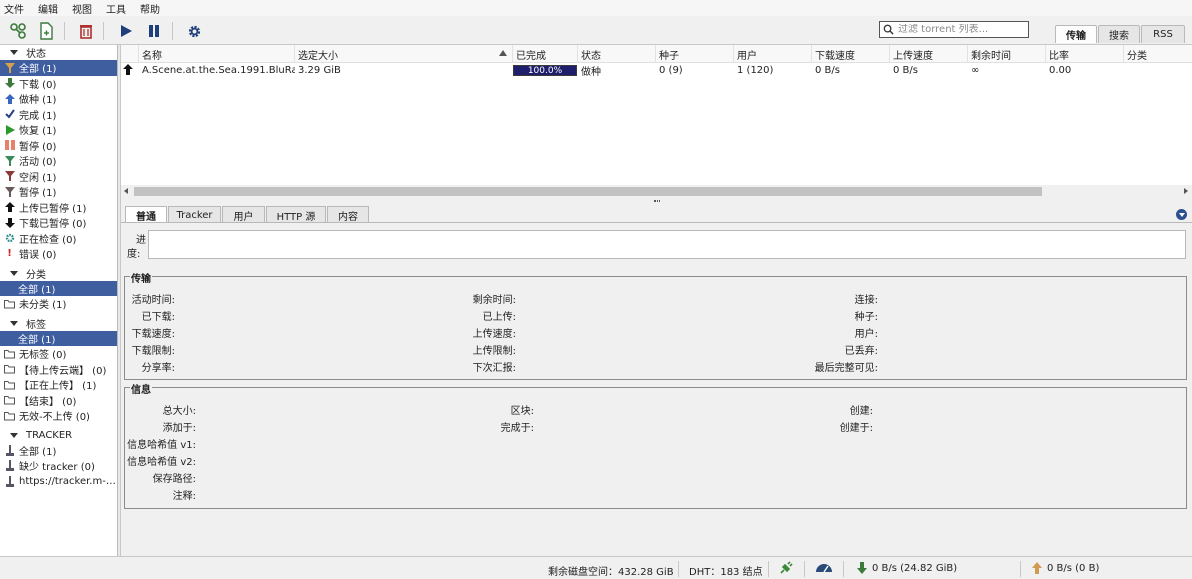 The width and height of the screenshot is (1192, 579). What do you see at coordinates (9, 176) in the screenshot?
I see `filter-inactive-icon` at bounding box center [9, 176].